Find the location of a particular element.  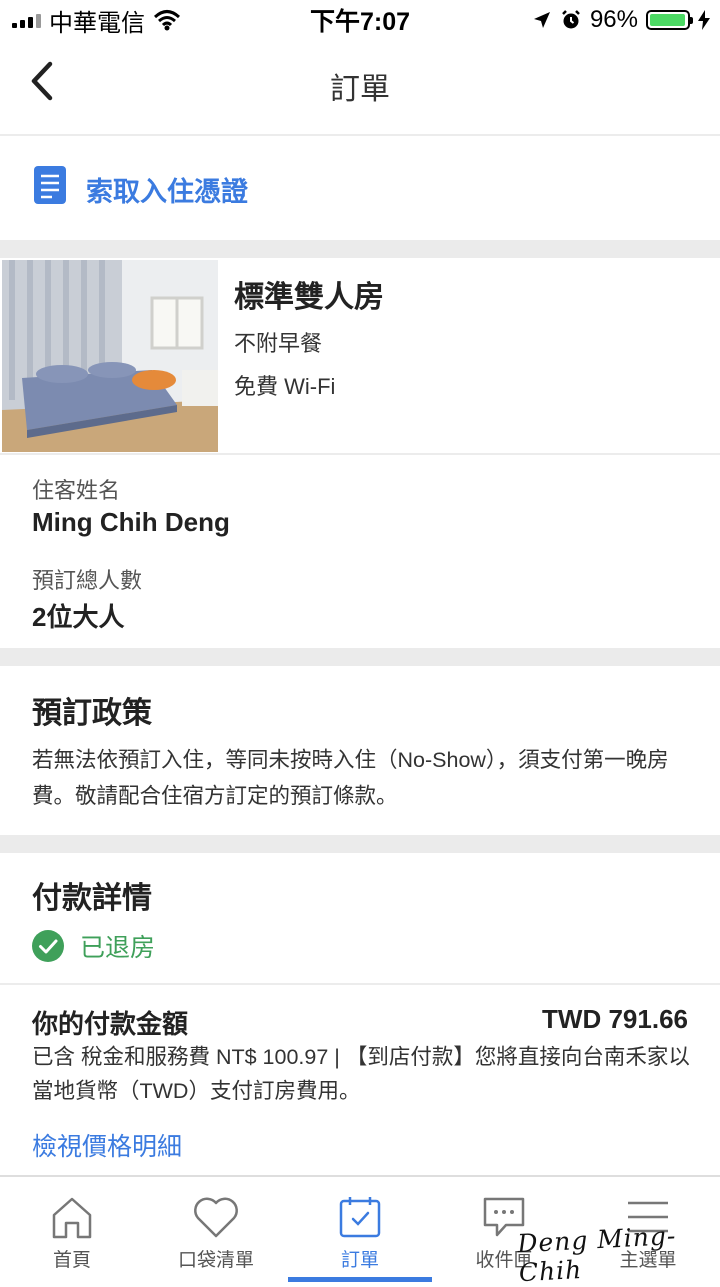

wifi-icon is located at coordinates (167, 20).